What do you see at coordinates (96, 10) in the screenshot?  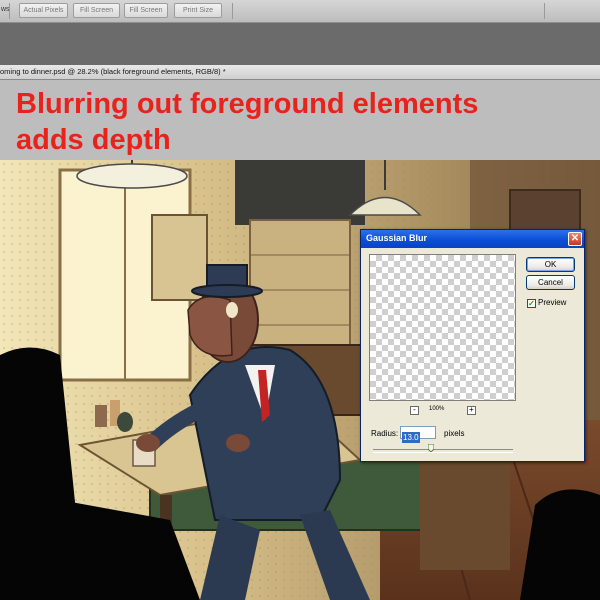 I see `fit-screen-button: Fill Screen` at bounding box center [96, 10].